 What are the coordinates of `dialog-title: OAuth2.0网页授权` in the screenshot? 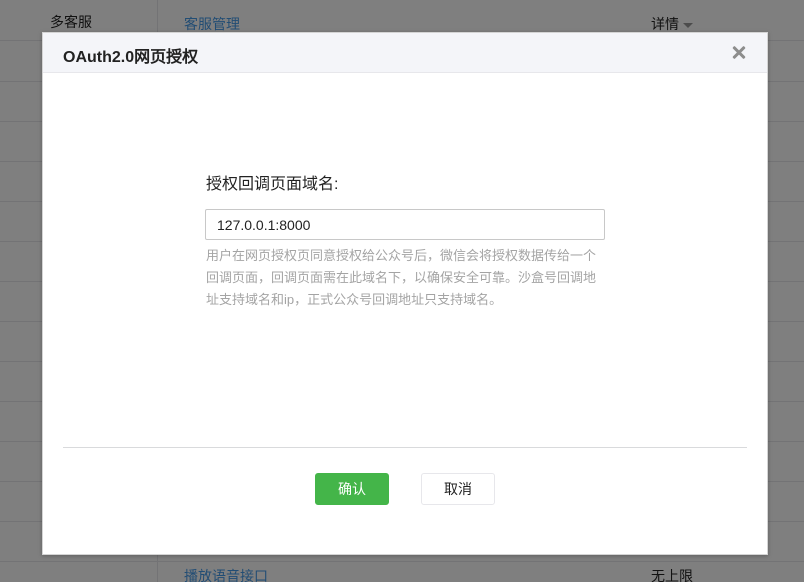 It's located at (131, 57).